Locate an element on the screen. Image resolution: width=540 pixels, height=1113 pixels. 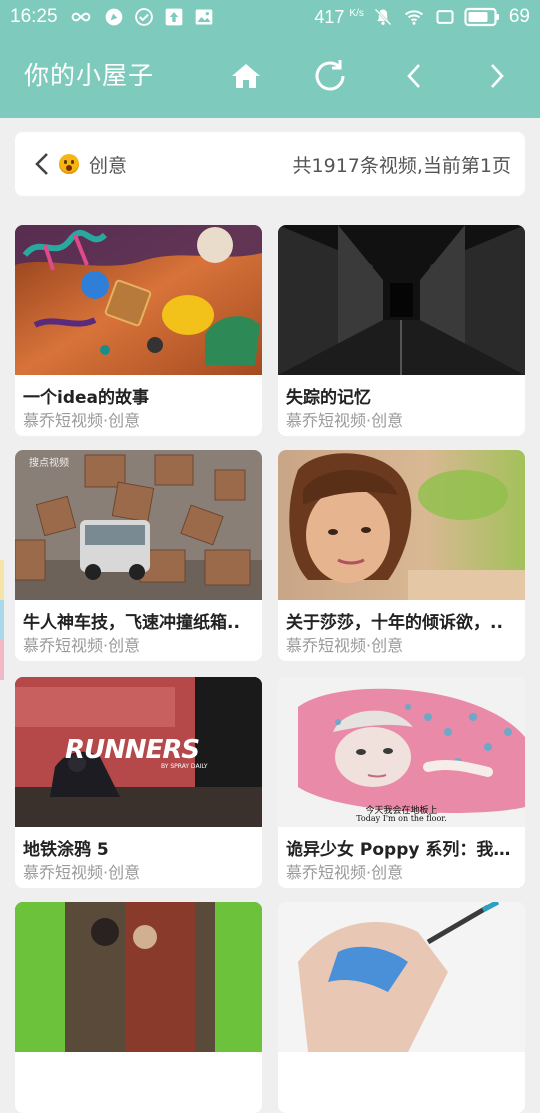
video-card: 一个idea的故事 慕乔短视频·创意 is located at coordinates (138, 330).